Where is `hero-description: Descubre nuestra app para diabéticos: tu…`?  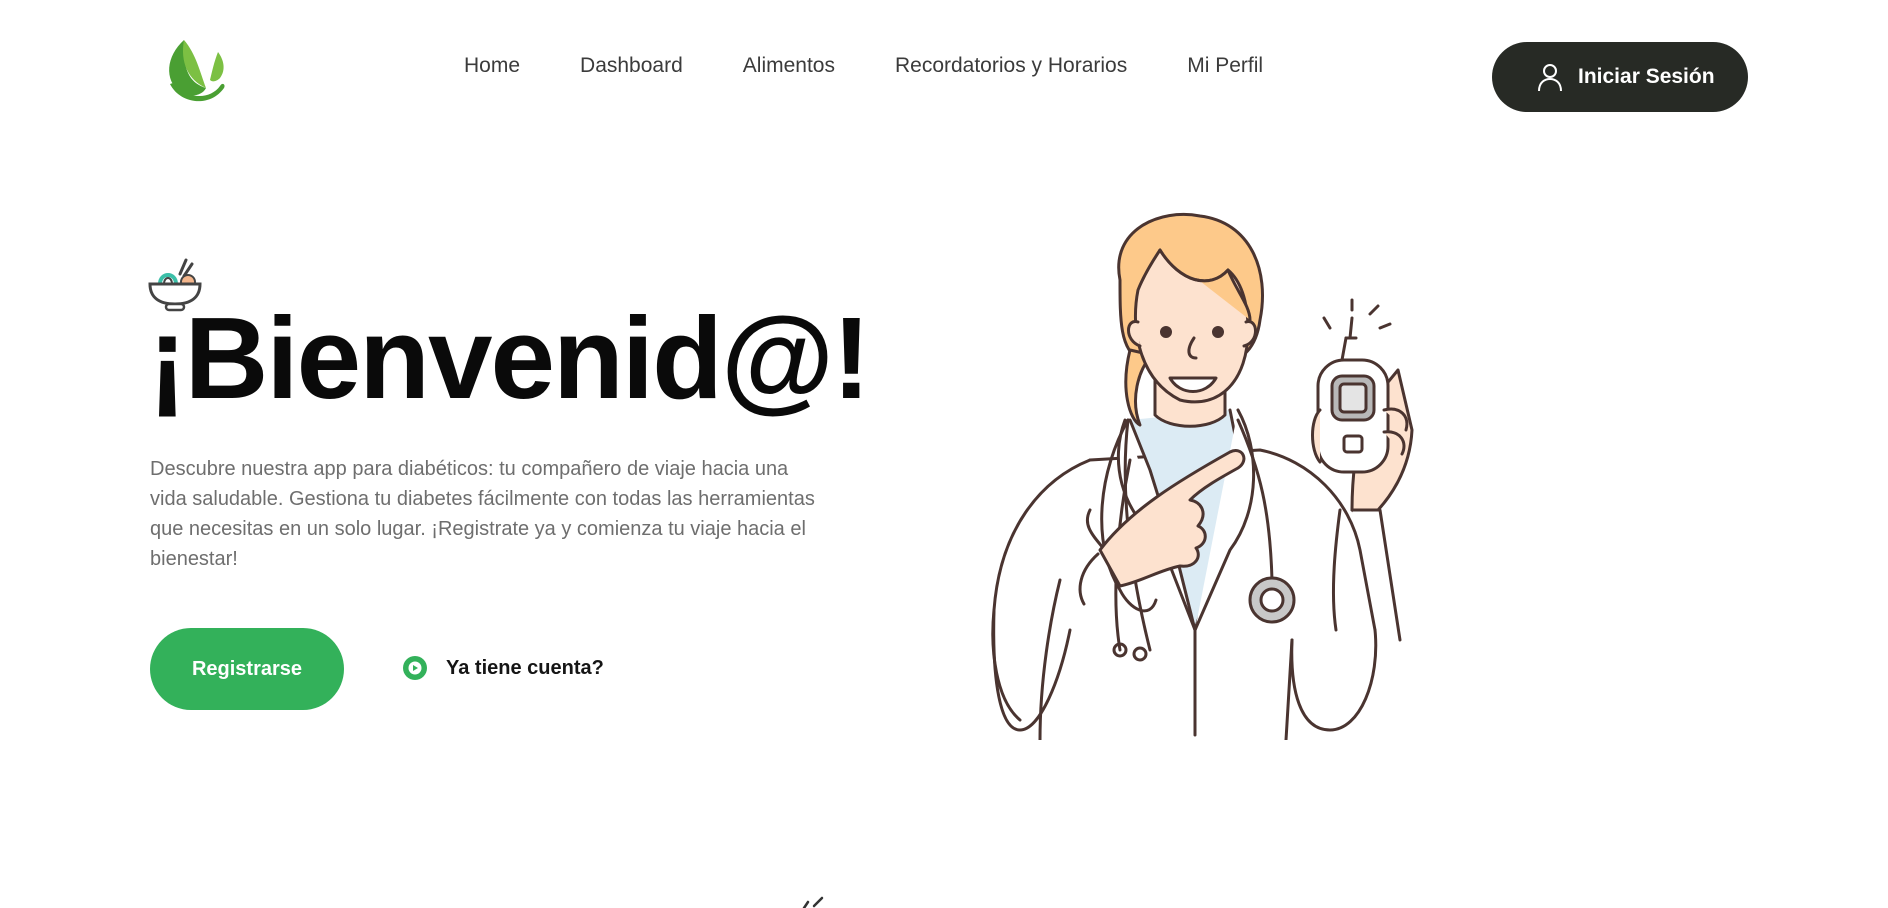 hero-description: Descubre nuestra app para diabéticos: tu… is located at coordinates (482, 514).